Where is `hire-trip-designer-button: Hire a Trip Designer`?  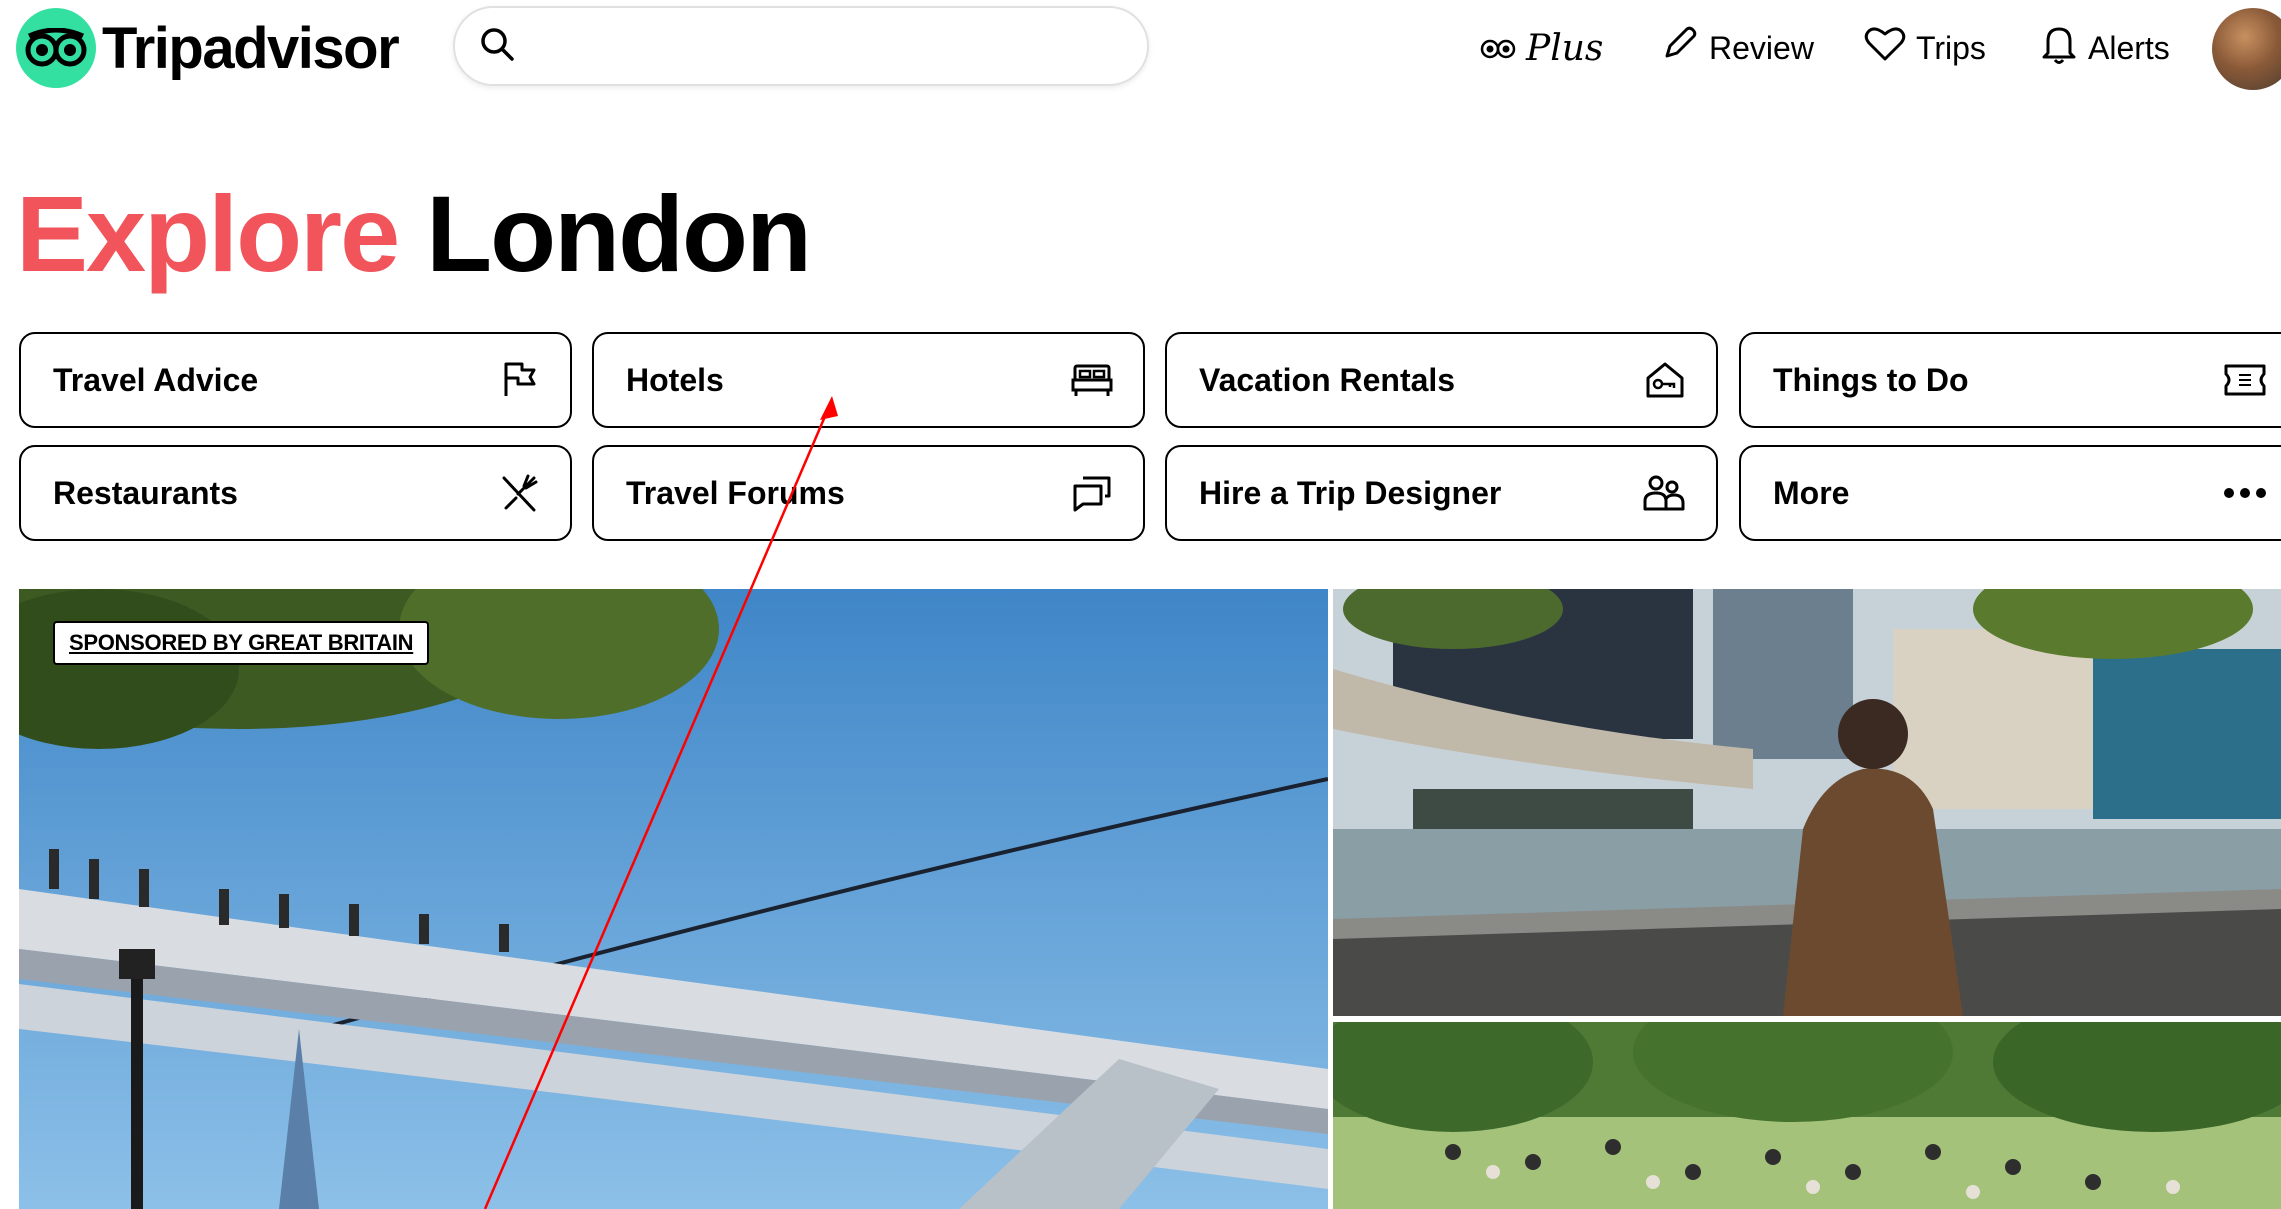
hire-trip-designer-button: Hire a Trip Designer is located at coordinates (1441, 493).